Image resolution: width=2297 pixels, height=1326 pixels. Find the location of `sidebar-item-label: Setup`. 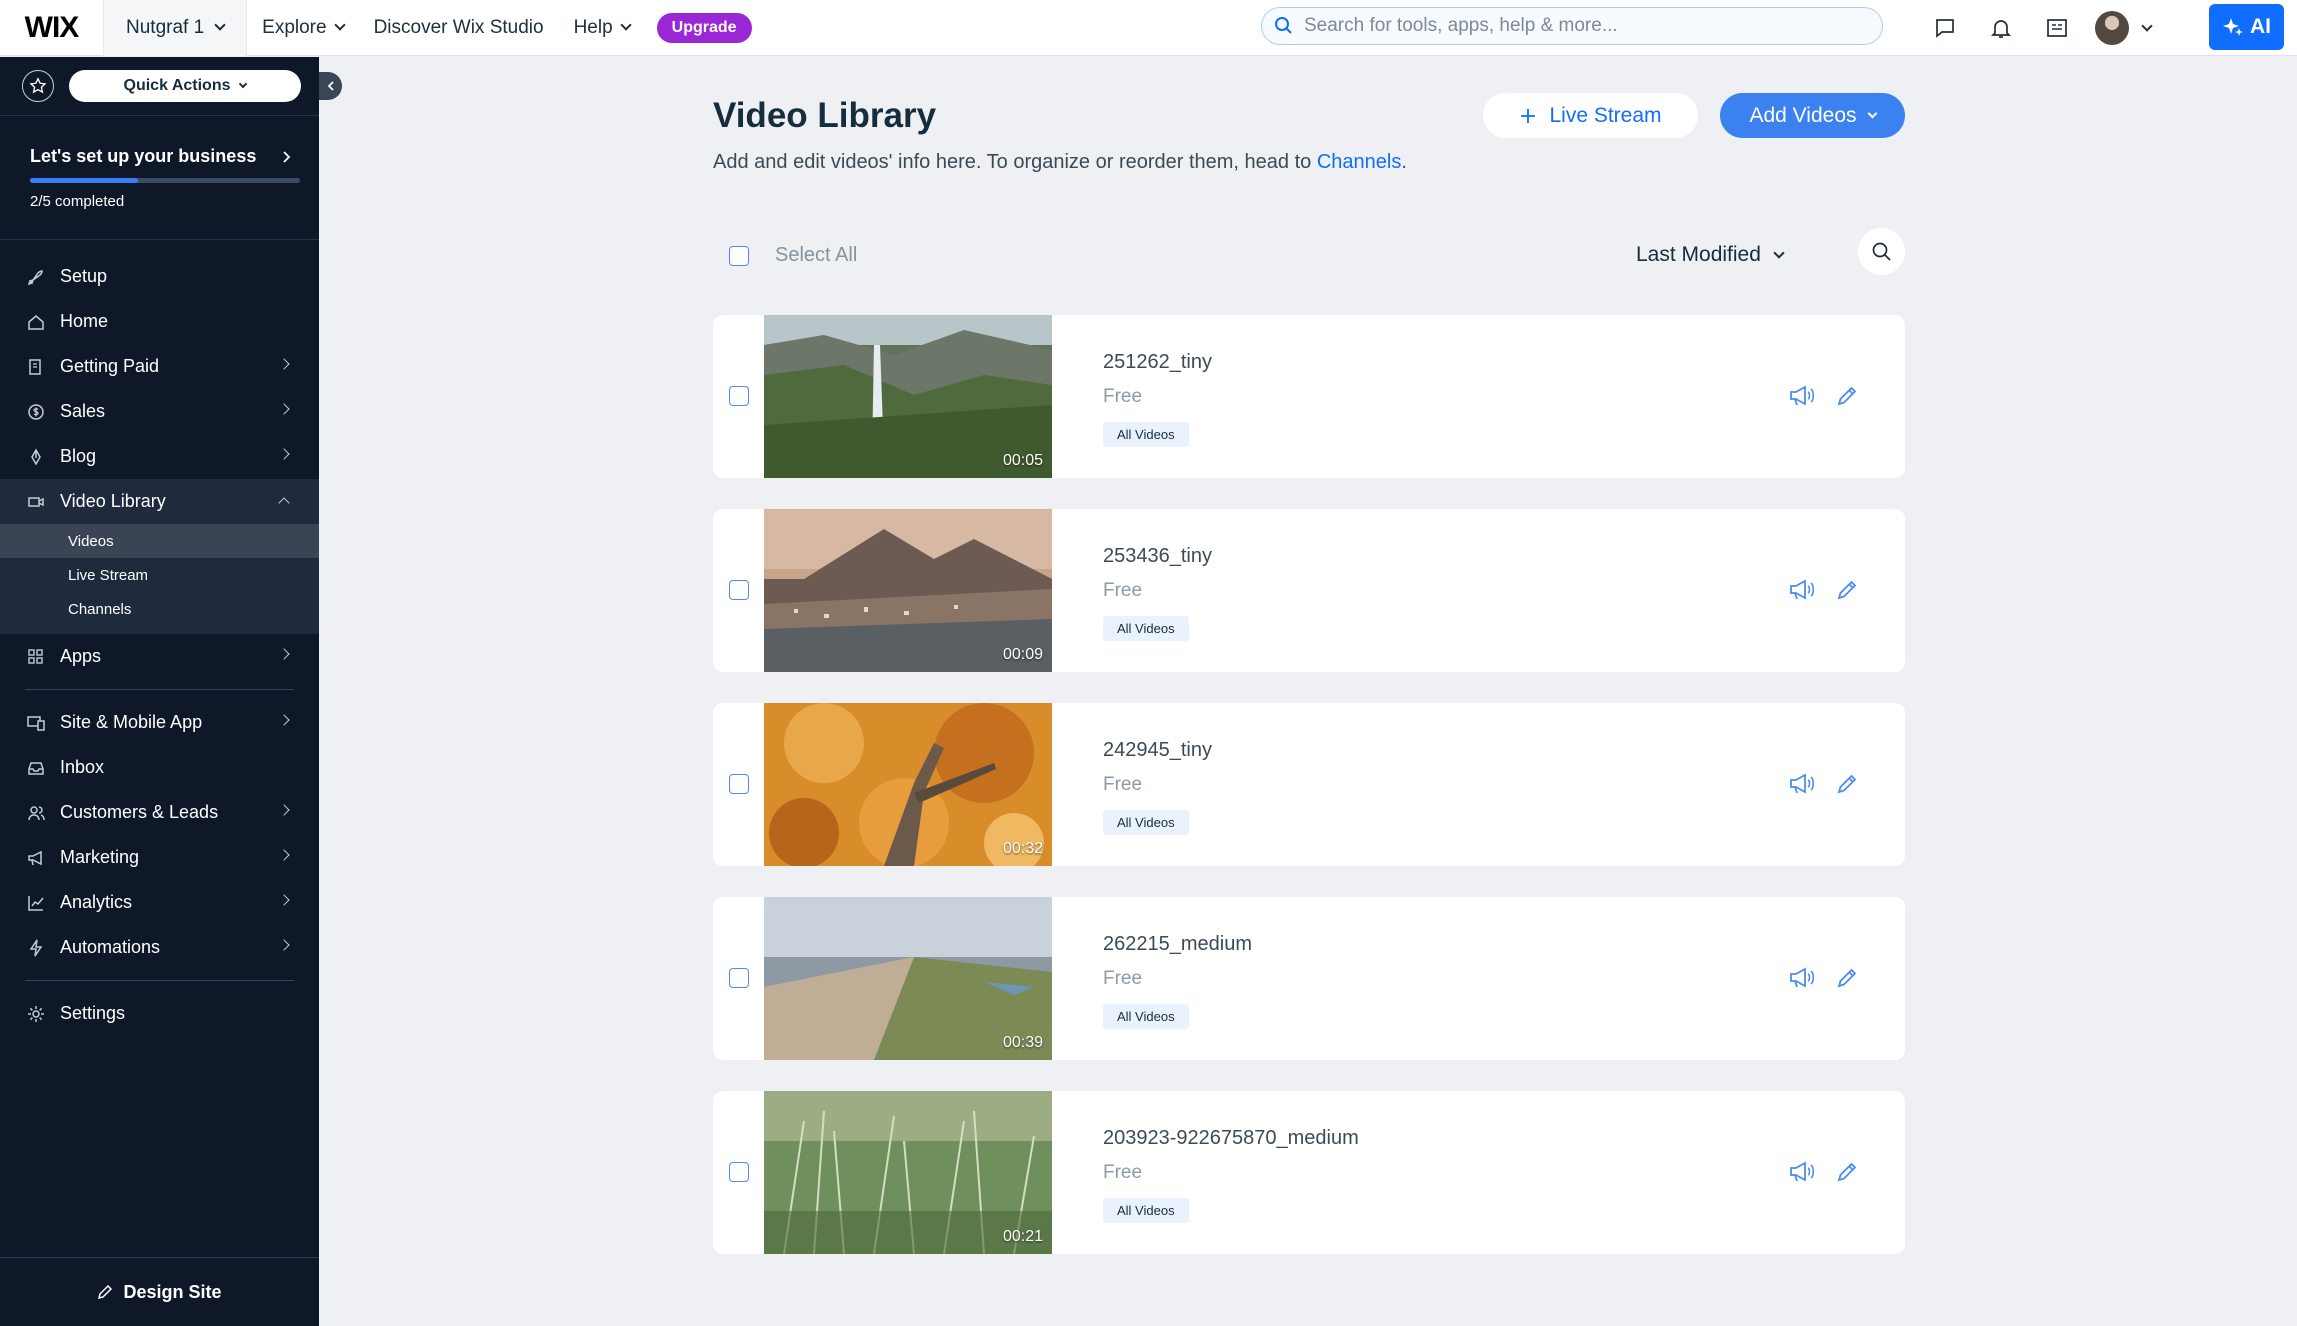

sidebar-item-label: Setup is located at coordinates (84, 276).